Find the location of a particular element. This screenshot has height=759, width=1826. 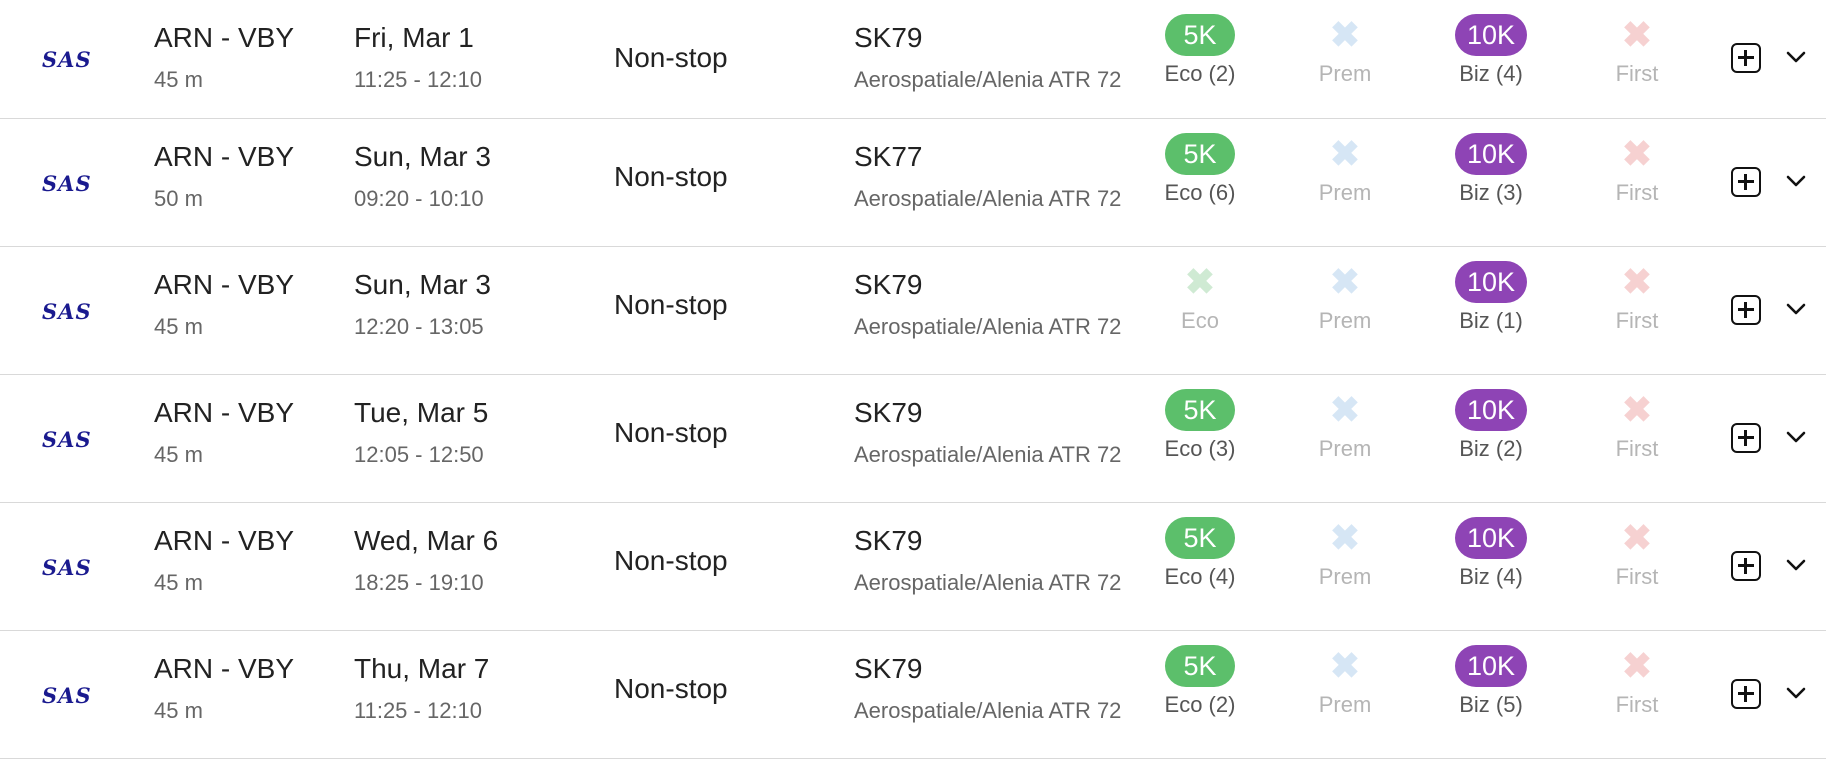

departure-date: Tue, Mar 5 is located at coordinates (421, 412).